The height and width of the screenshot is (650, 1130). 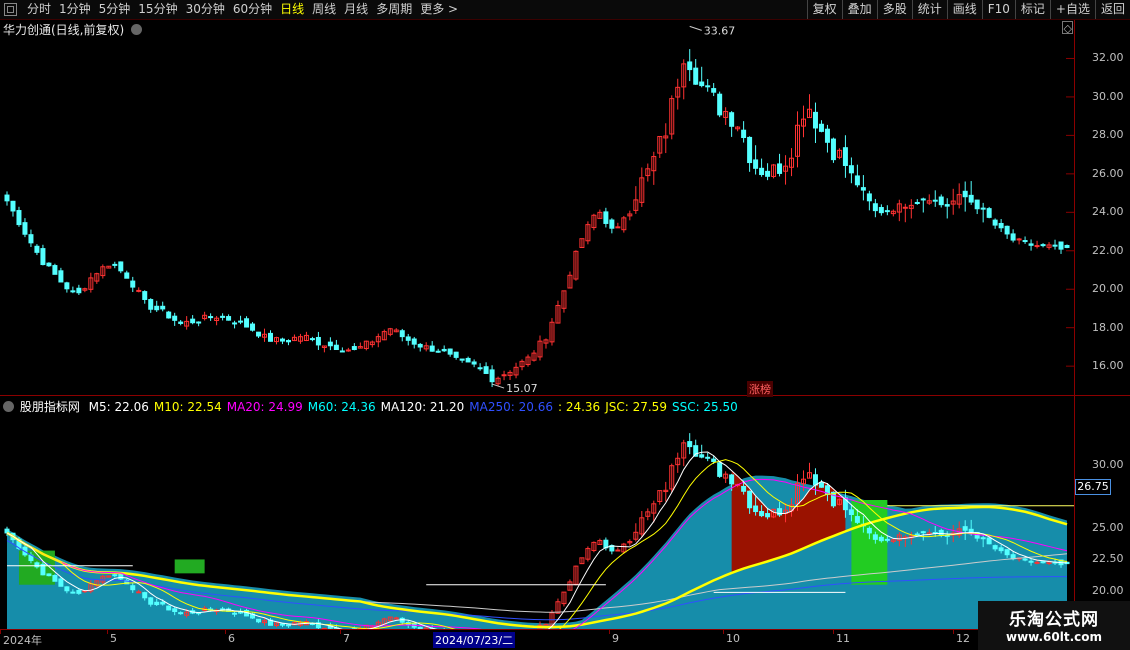 I want to click on toolbar-button-7: +自选, so click(x=1072, y=9).